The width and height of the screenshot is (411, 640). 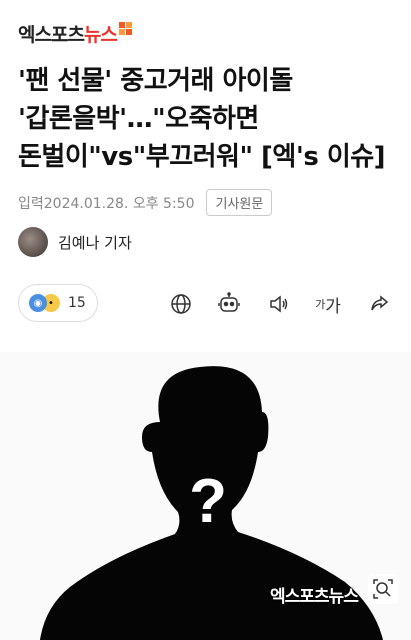 What do you see at coordinates (181, 304) in the screenshot?
I see `globe-icon` at bounding box center [181, 304].